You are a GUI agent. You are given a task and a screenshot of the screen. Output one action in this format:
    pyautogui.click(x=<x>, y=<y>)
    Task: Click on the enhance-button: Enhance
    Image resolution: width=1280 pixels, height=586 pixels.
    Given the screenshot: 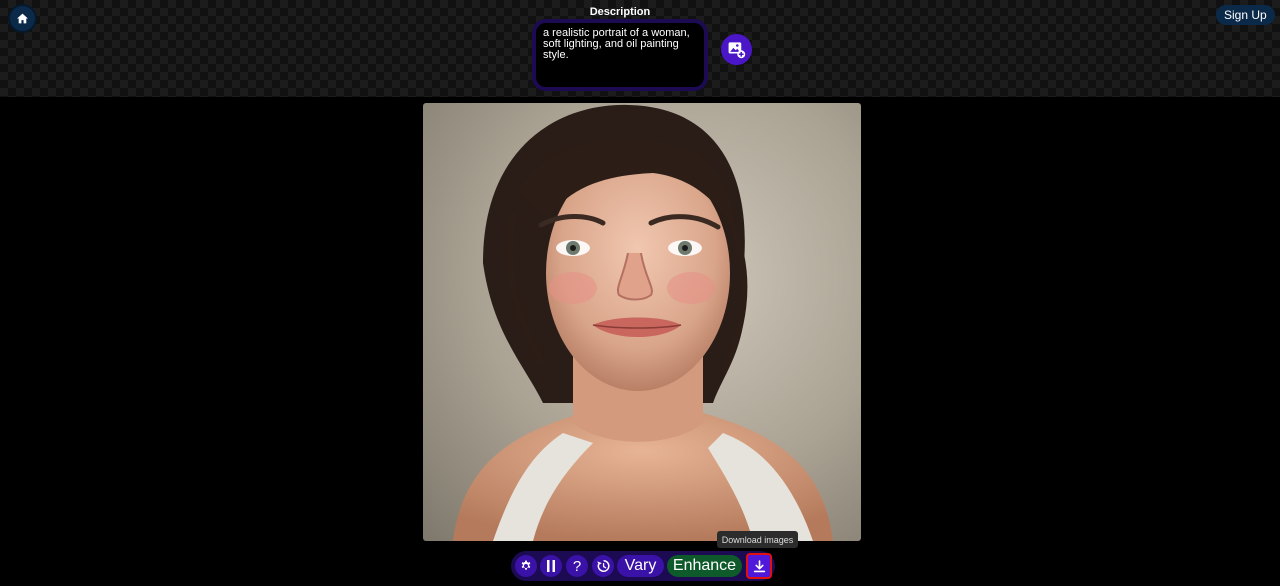 What is the action you would take?
    pyautogui.click(x=704, y=566)
    